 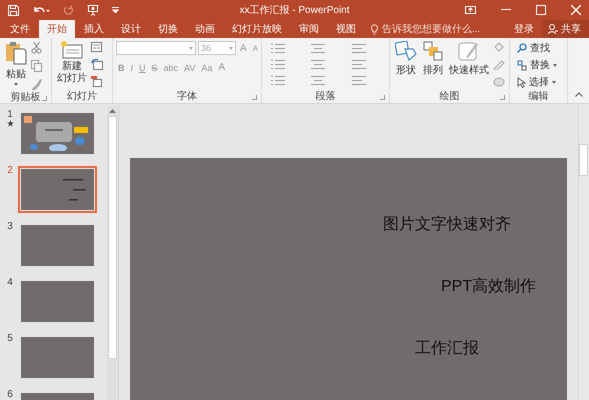 I want to click on quick-styles-icon, so click(x=469, y=51).